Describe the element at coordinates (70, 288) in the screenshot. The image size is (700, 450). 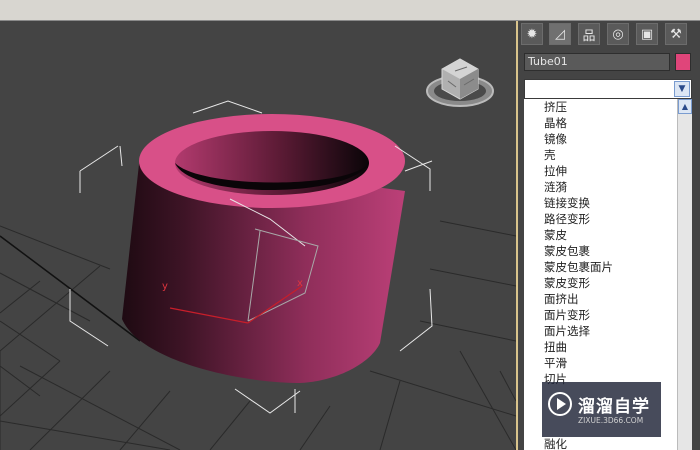
I see `grid-axis-line` at that location.